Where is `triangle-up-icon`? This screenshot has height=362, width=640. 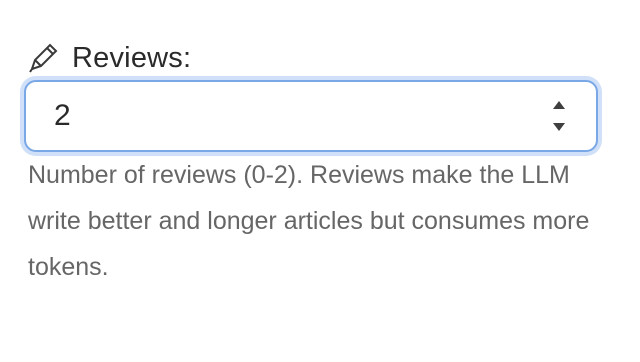 triangle-up-icon is located at coordinates (559, 105).